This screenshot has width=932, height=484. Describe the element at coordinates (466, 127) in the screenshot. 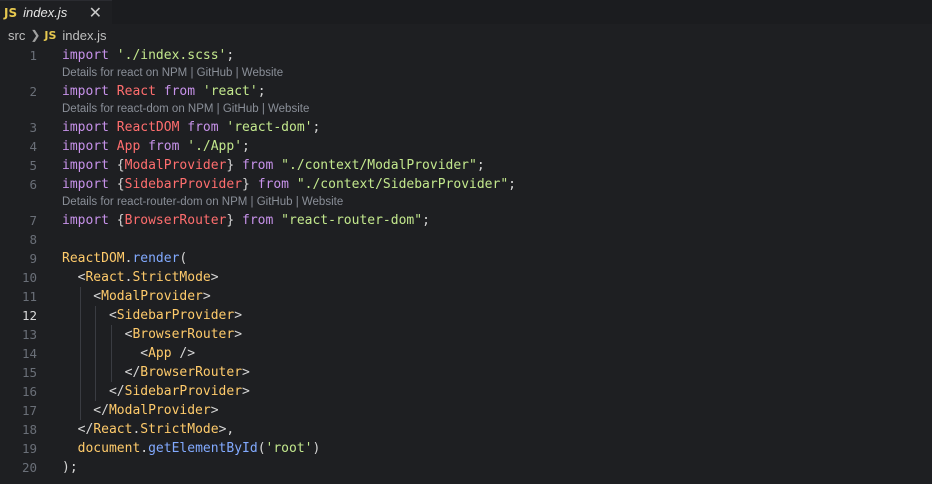

I see `code-line: 3 import ReactDOM from 'react-dom';` at that location.